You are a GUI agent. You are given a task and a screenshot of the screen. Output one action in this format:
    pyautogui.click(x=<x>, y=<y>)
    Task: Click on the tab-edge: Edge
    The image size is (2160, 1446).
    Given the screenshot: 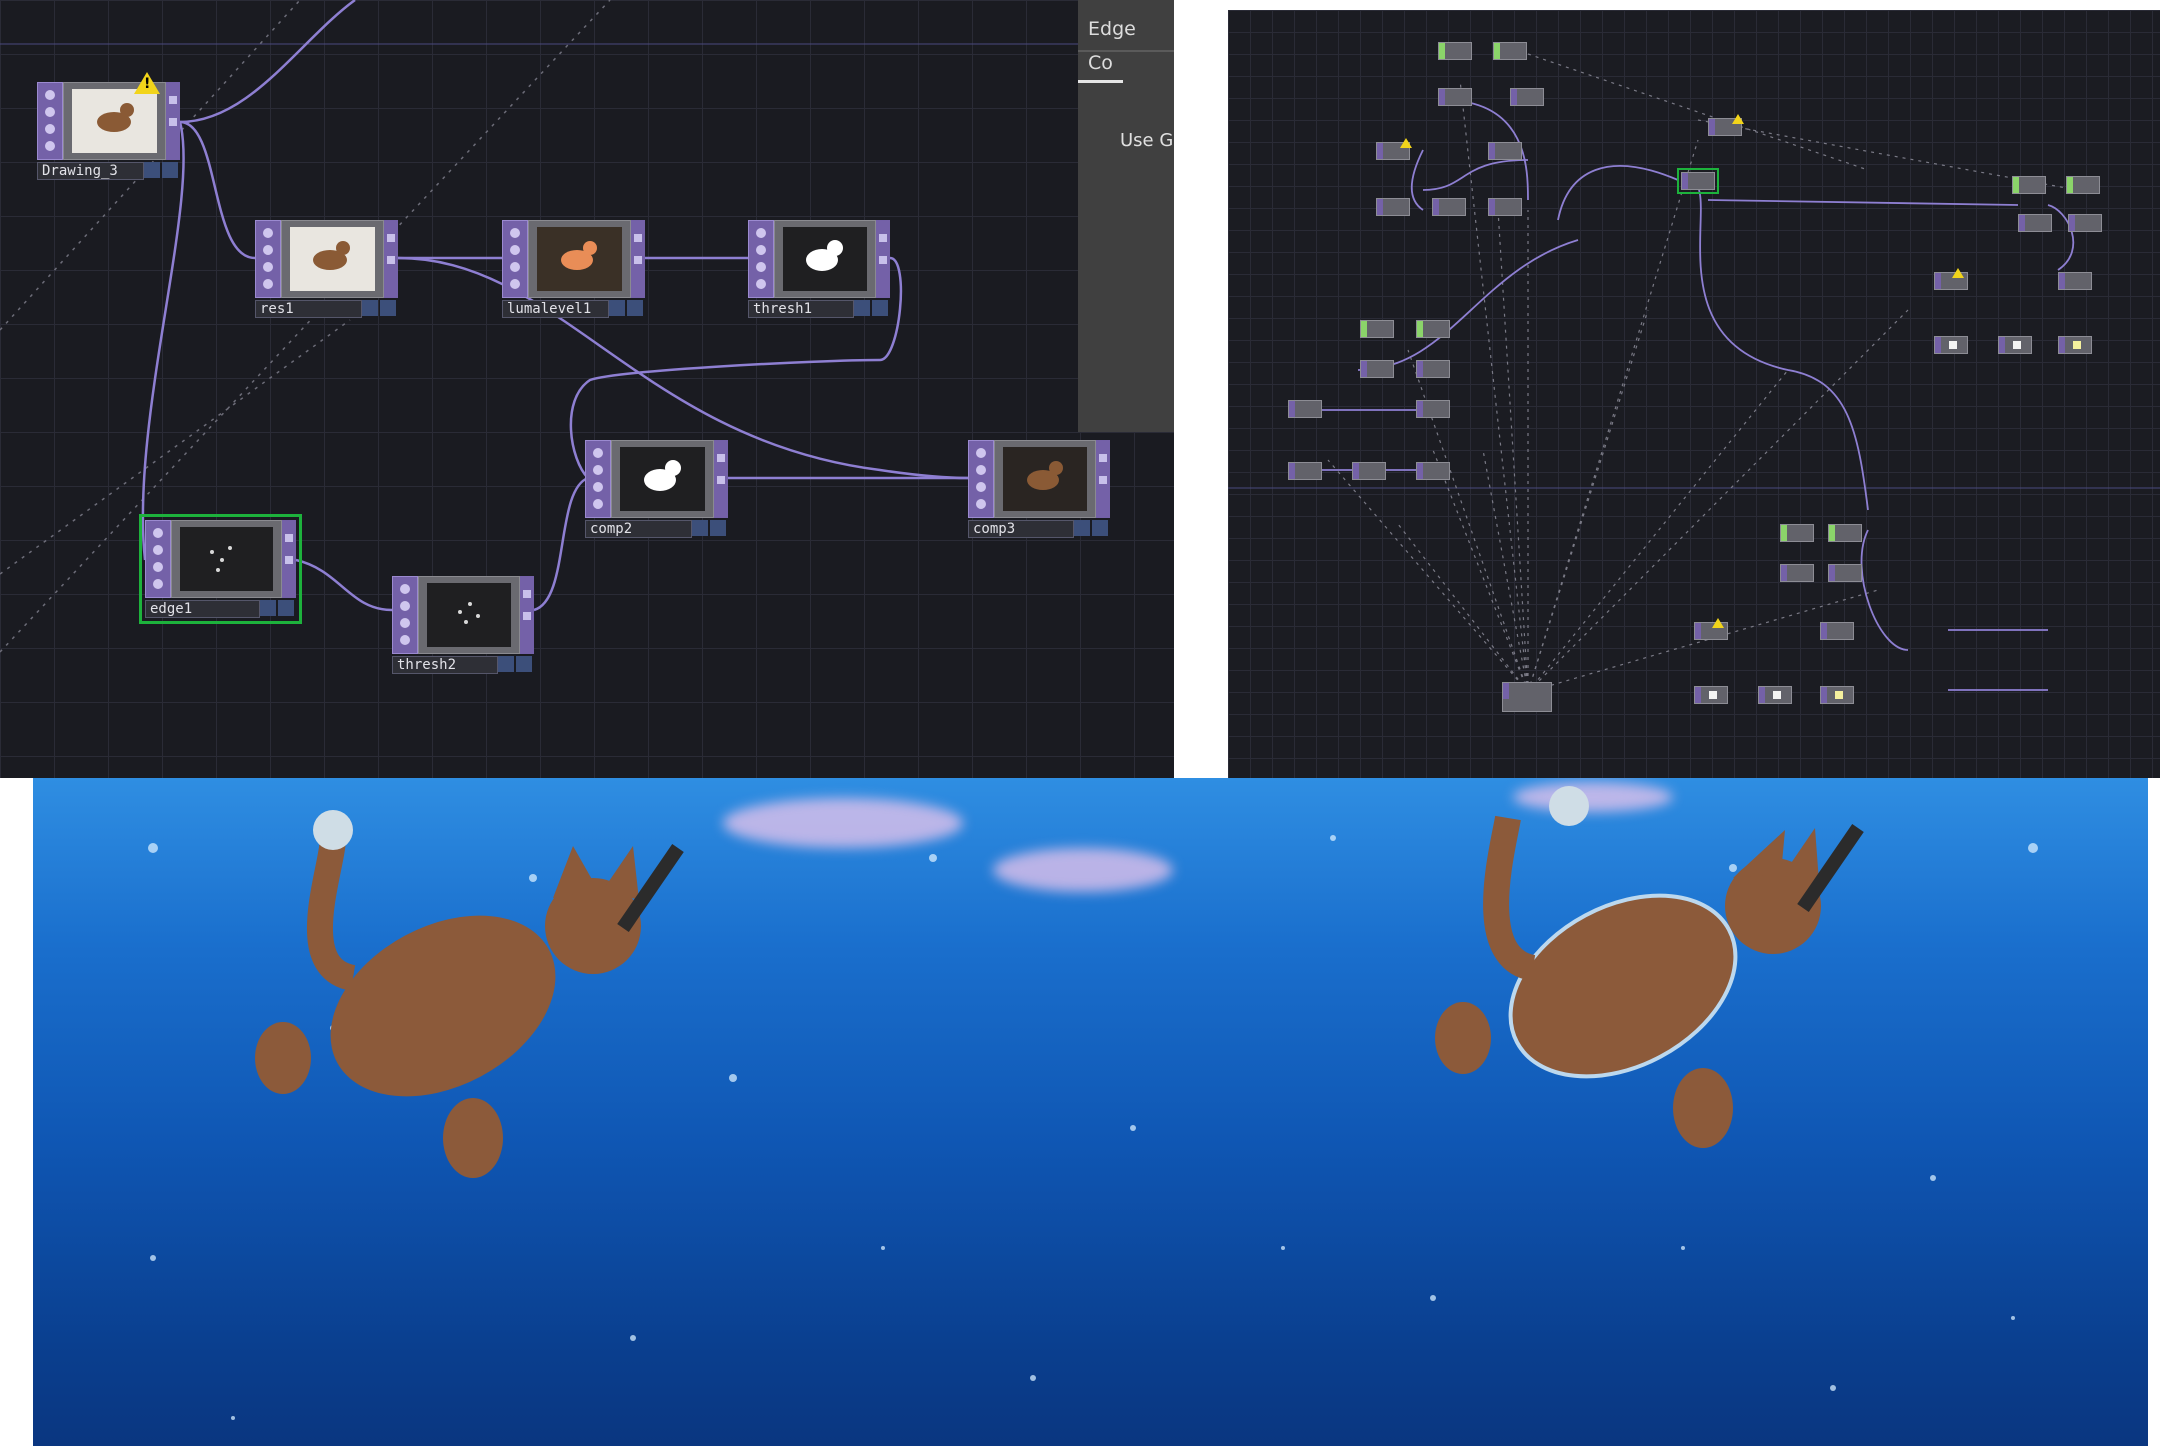 What is the action you would take?
    pyautogui.click(x=1112, y=29)
    